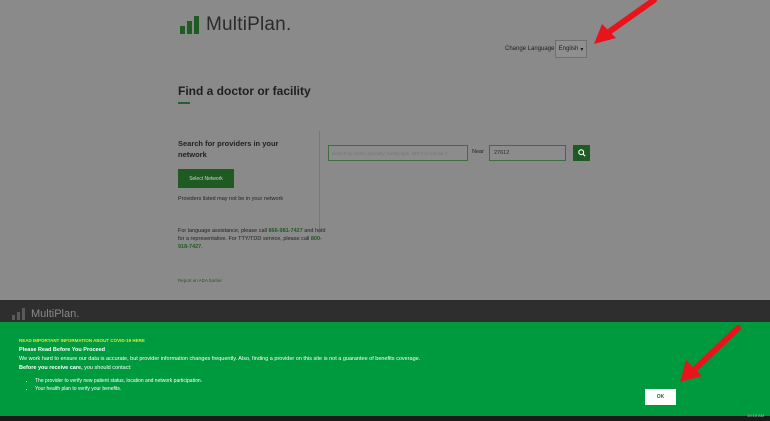  Describe the element at coordinates (385, 417) in the screenshot. I see `taskbar: 10:15 AM` at that location.